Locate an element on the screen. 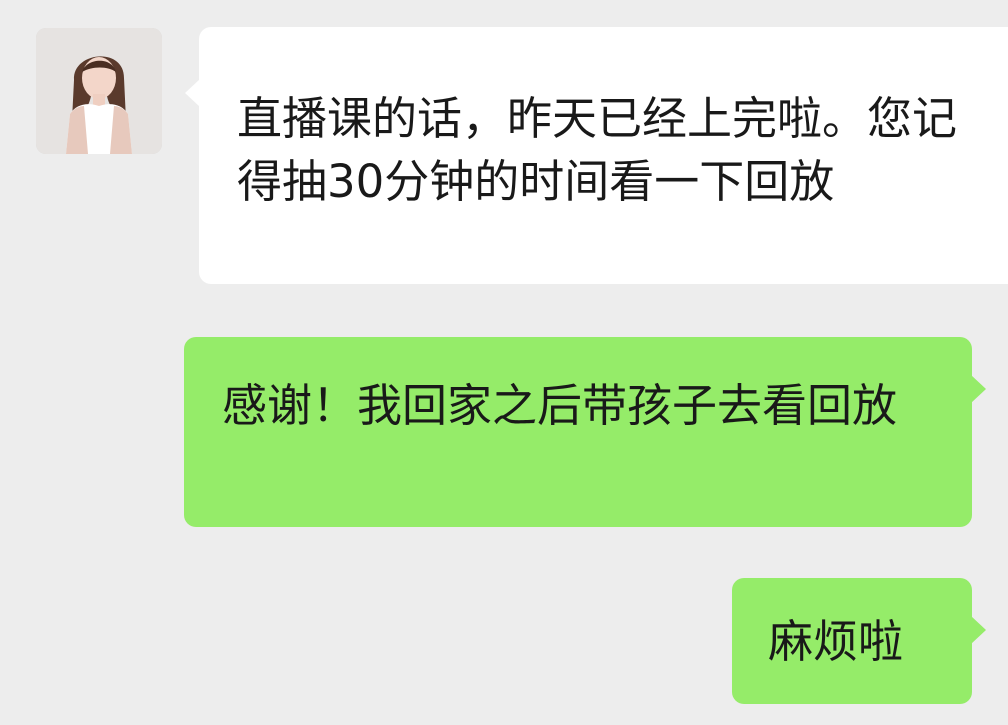 The height and width of the screenshot is (725, 1008). outgoing-message-bubble: 麻烦啦 is located at coordinates (859, 641).